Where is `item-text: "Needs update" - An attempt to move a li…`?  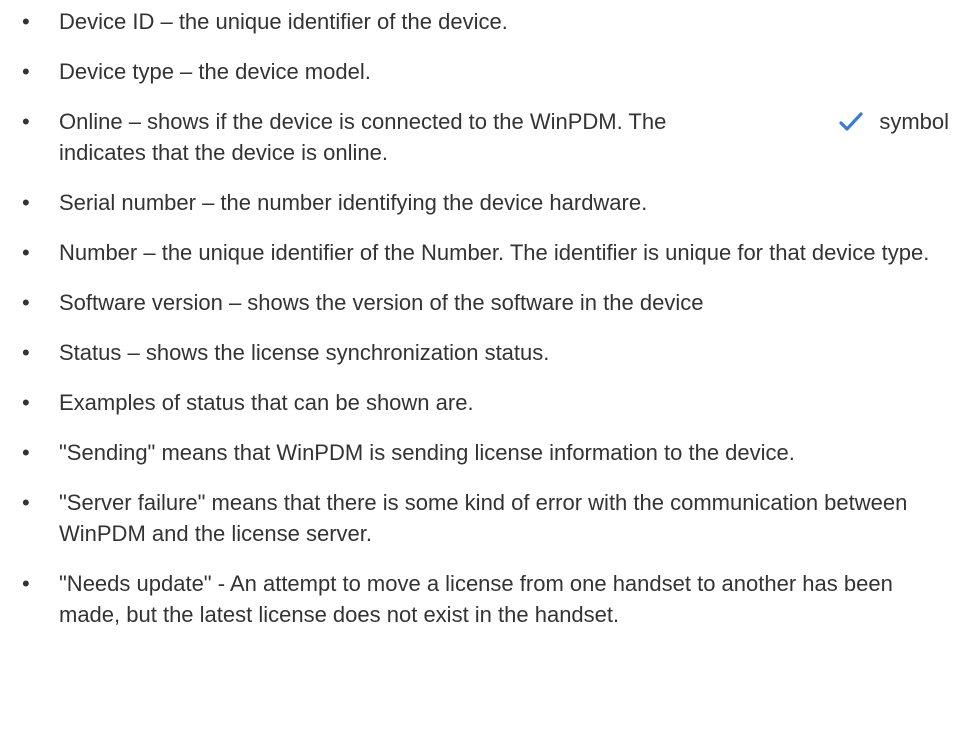
item-text: "Needs update" - An attempt to move a li… is located at coordinates (476, 599).